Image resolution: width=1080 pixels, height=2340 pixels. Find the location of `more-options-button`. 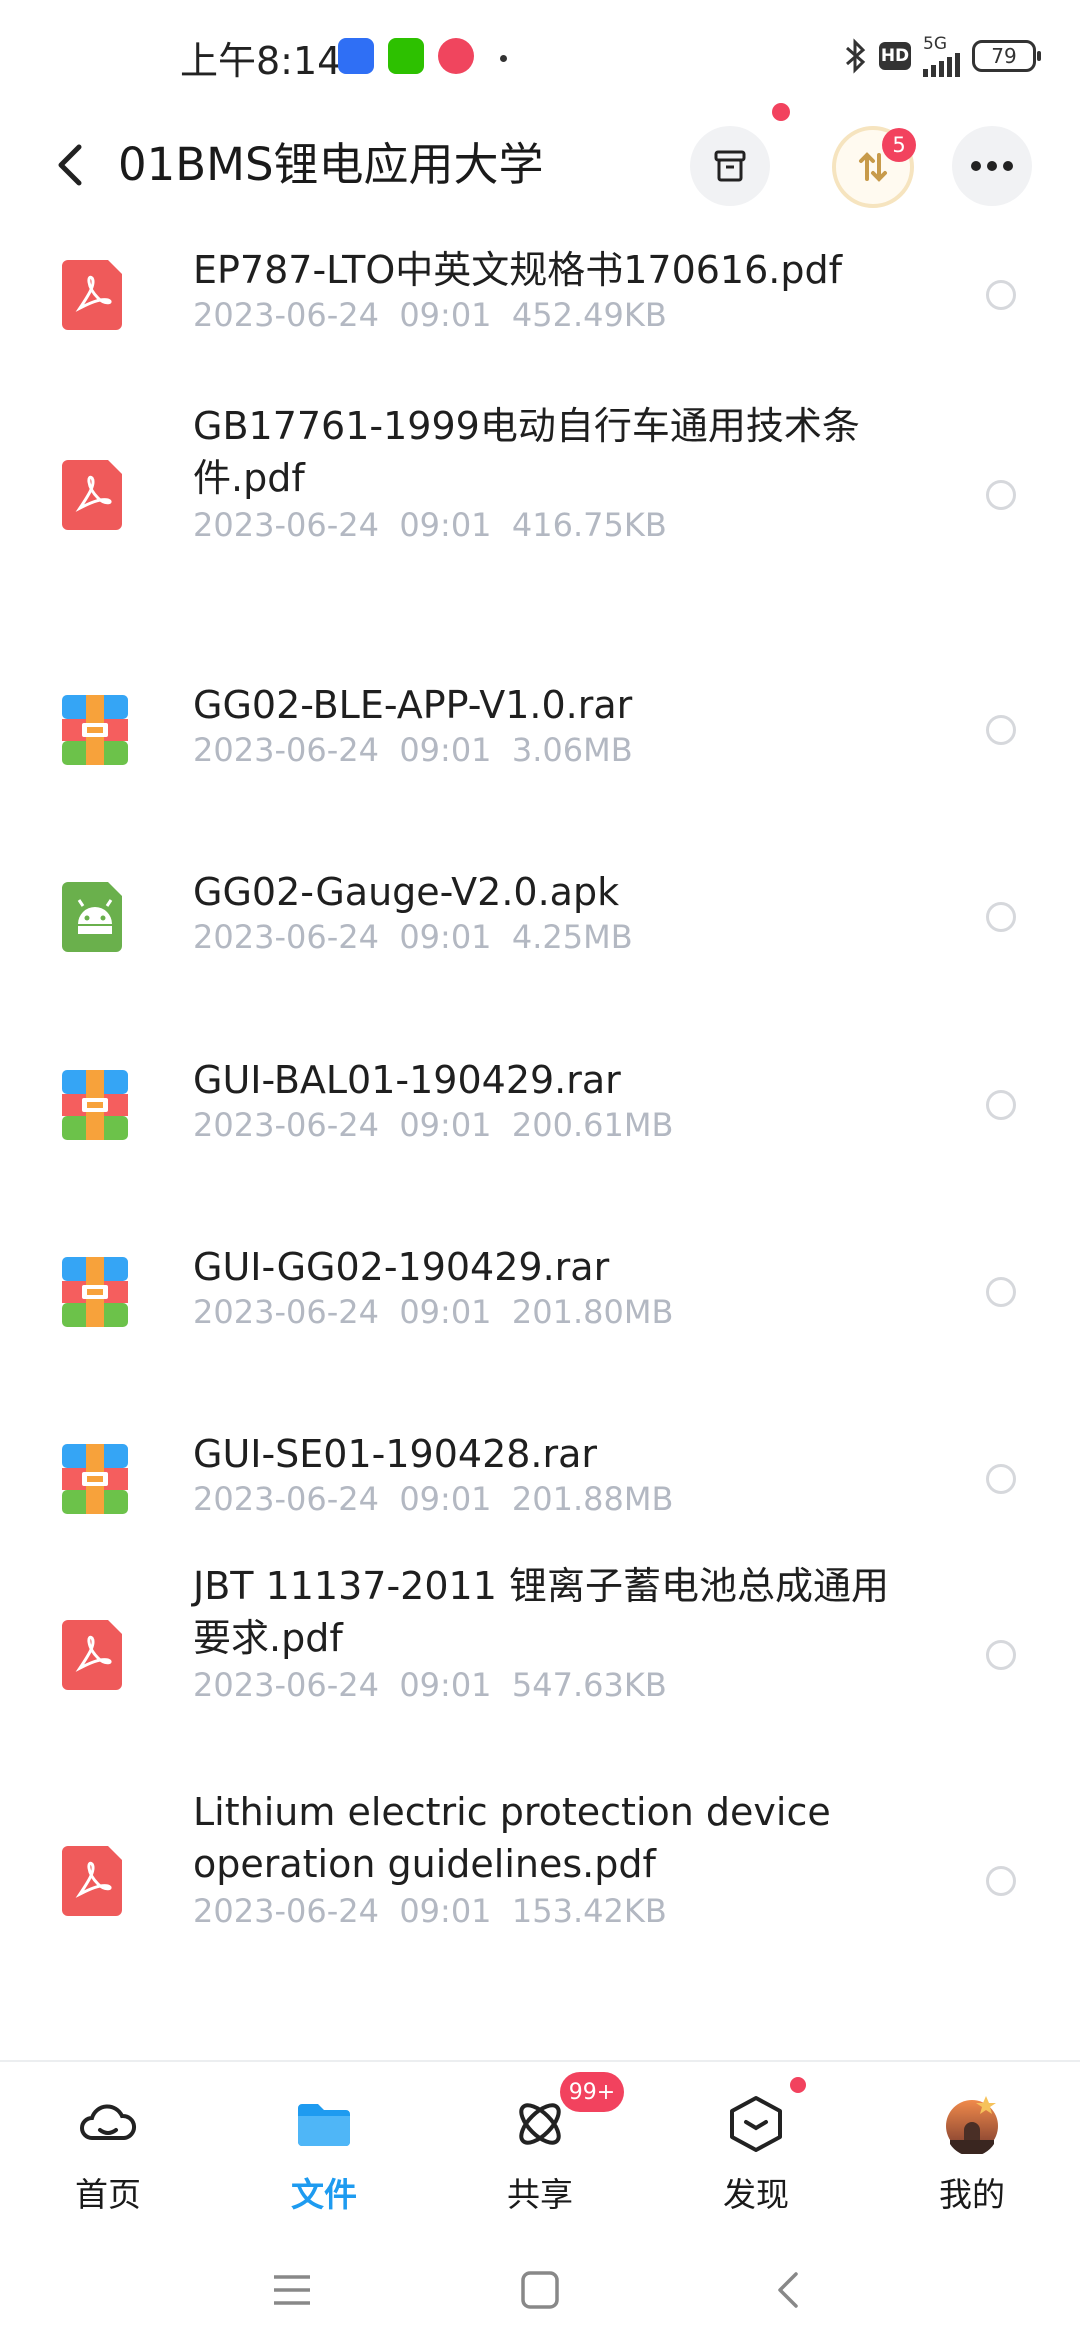

more-options-button is located at coordinates (992, 166).